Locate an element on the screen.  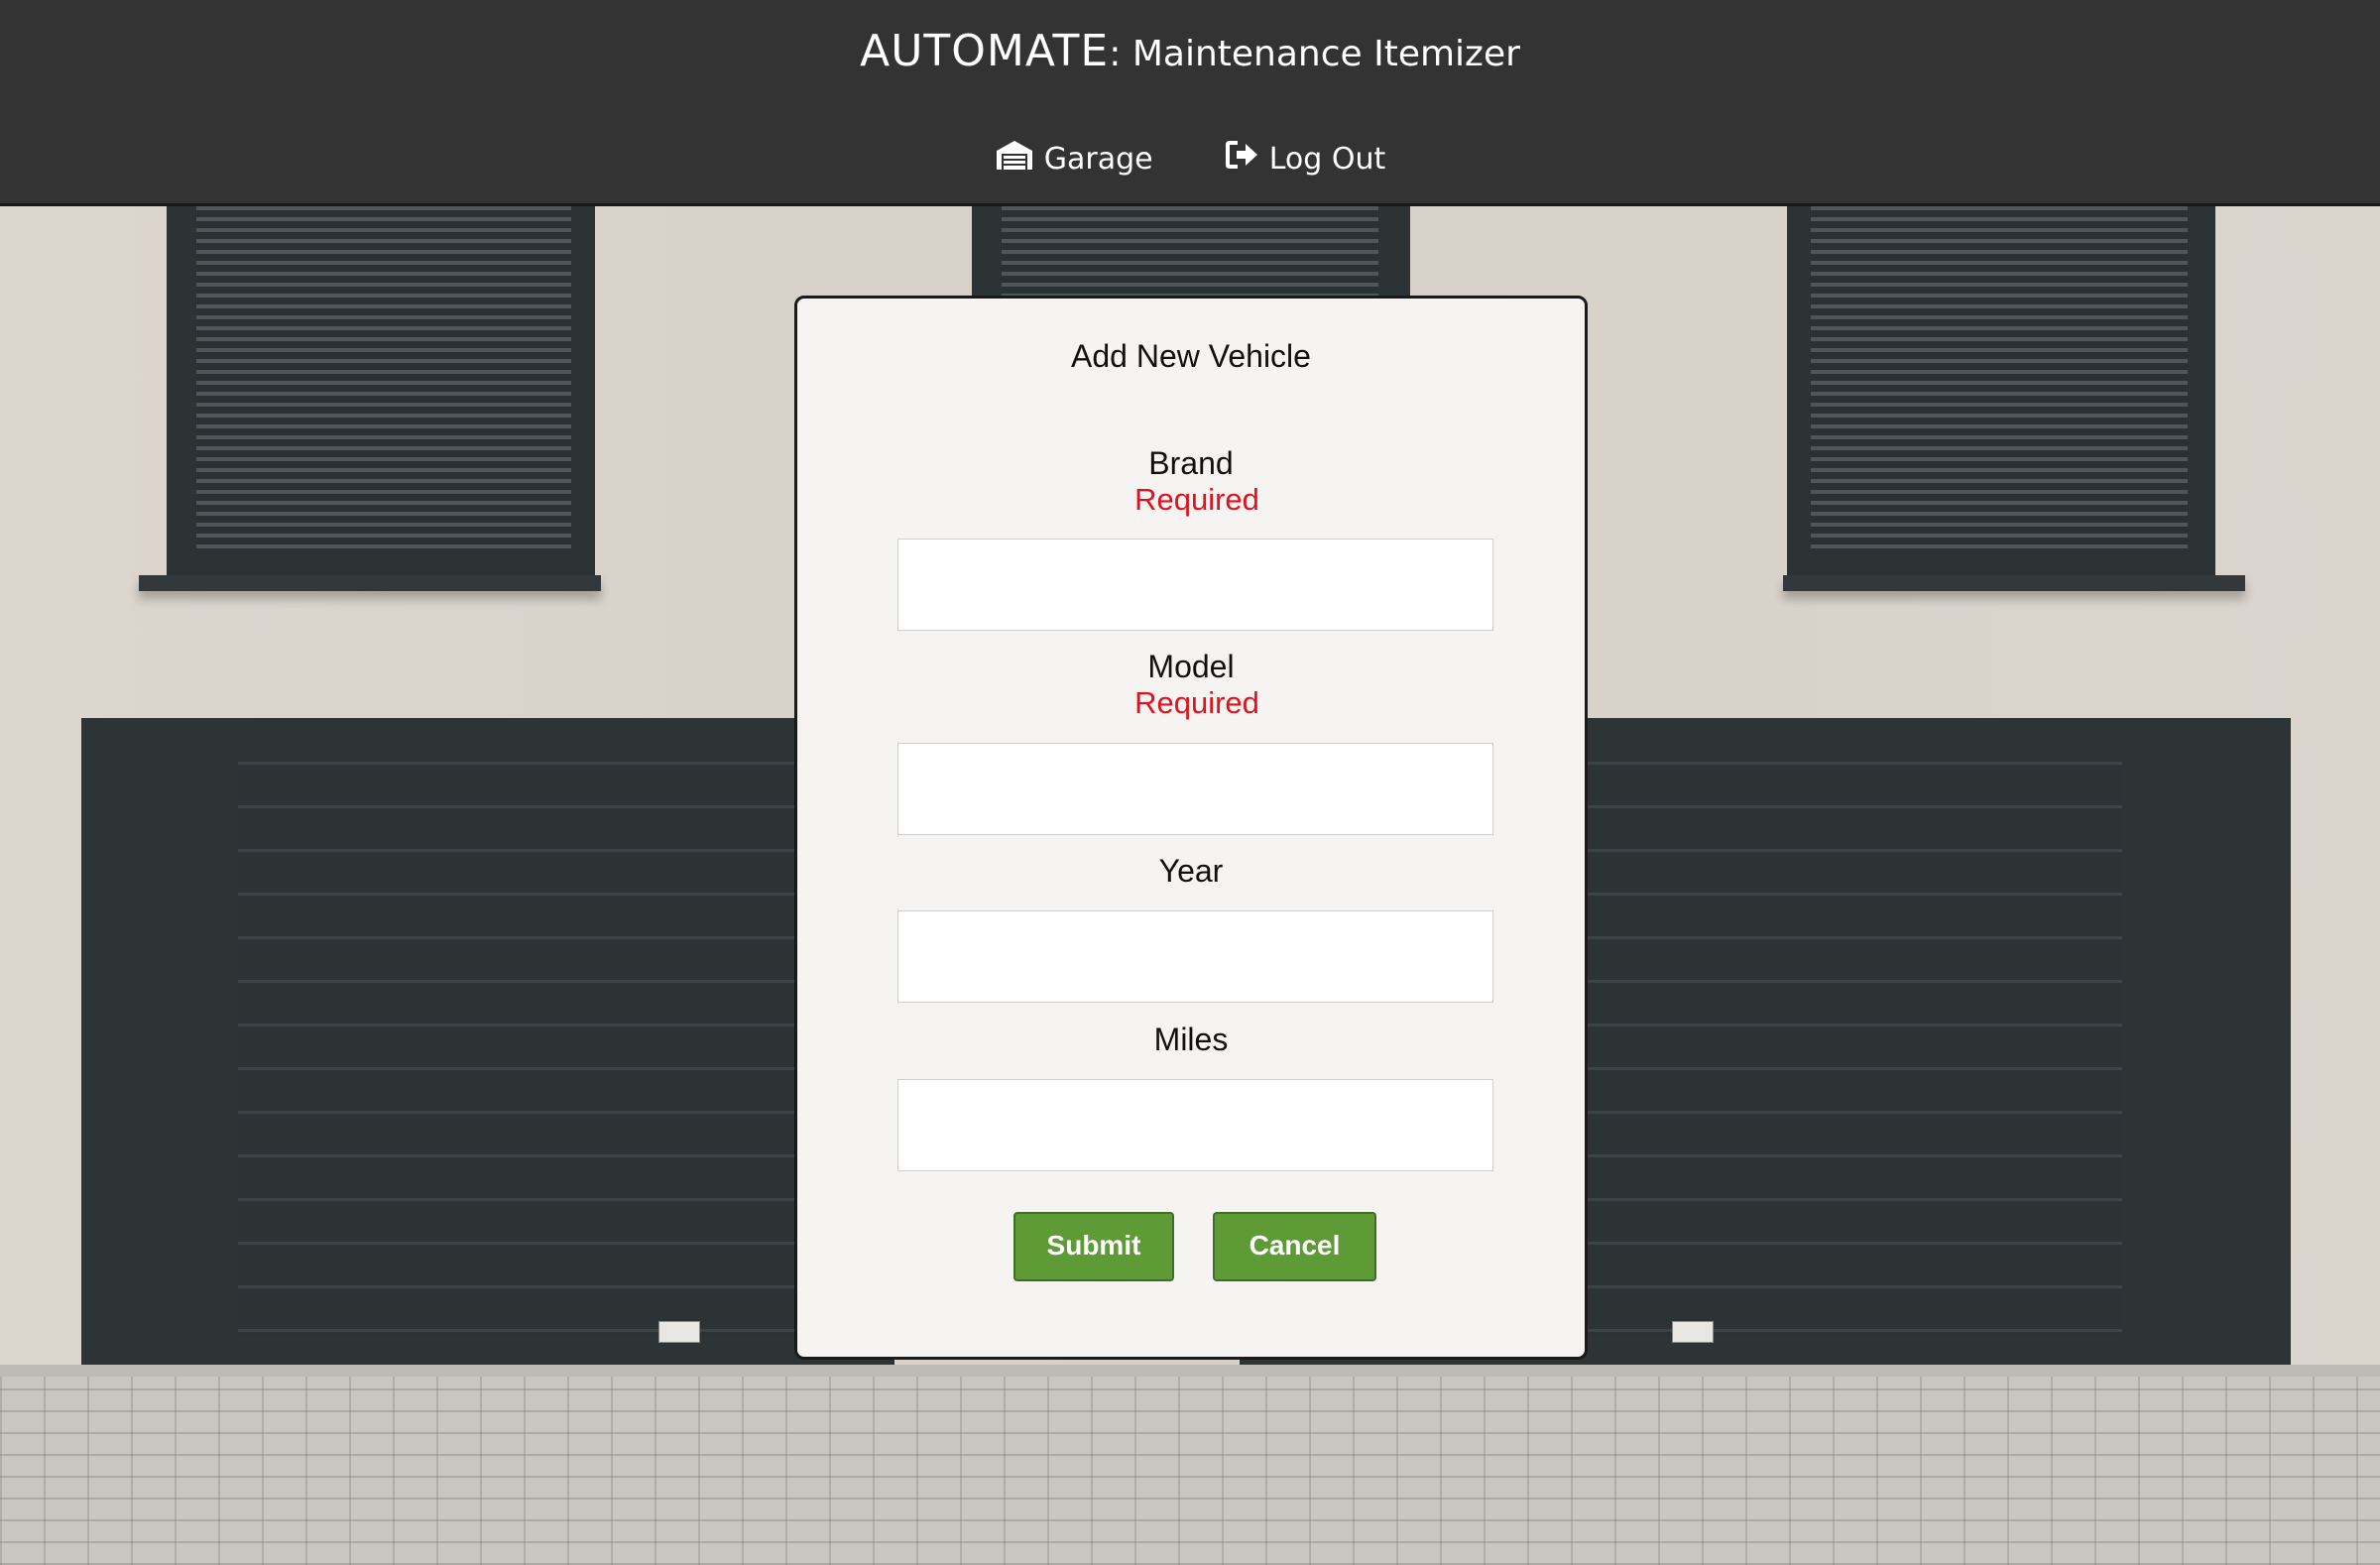
year-input is located at coordinates (1195, 956).